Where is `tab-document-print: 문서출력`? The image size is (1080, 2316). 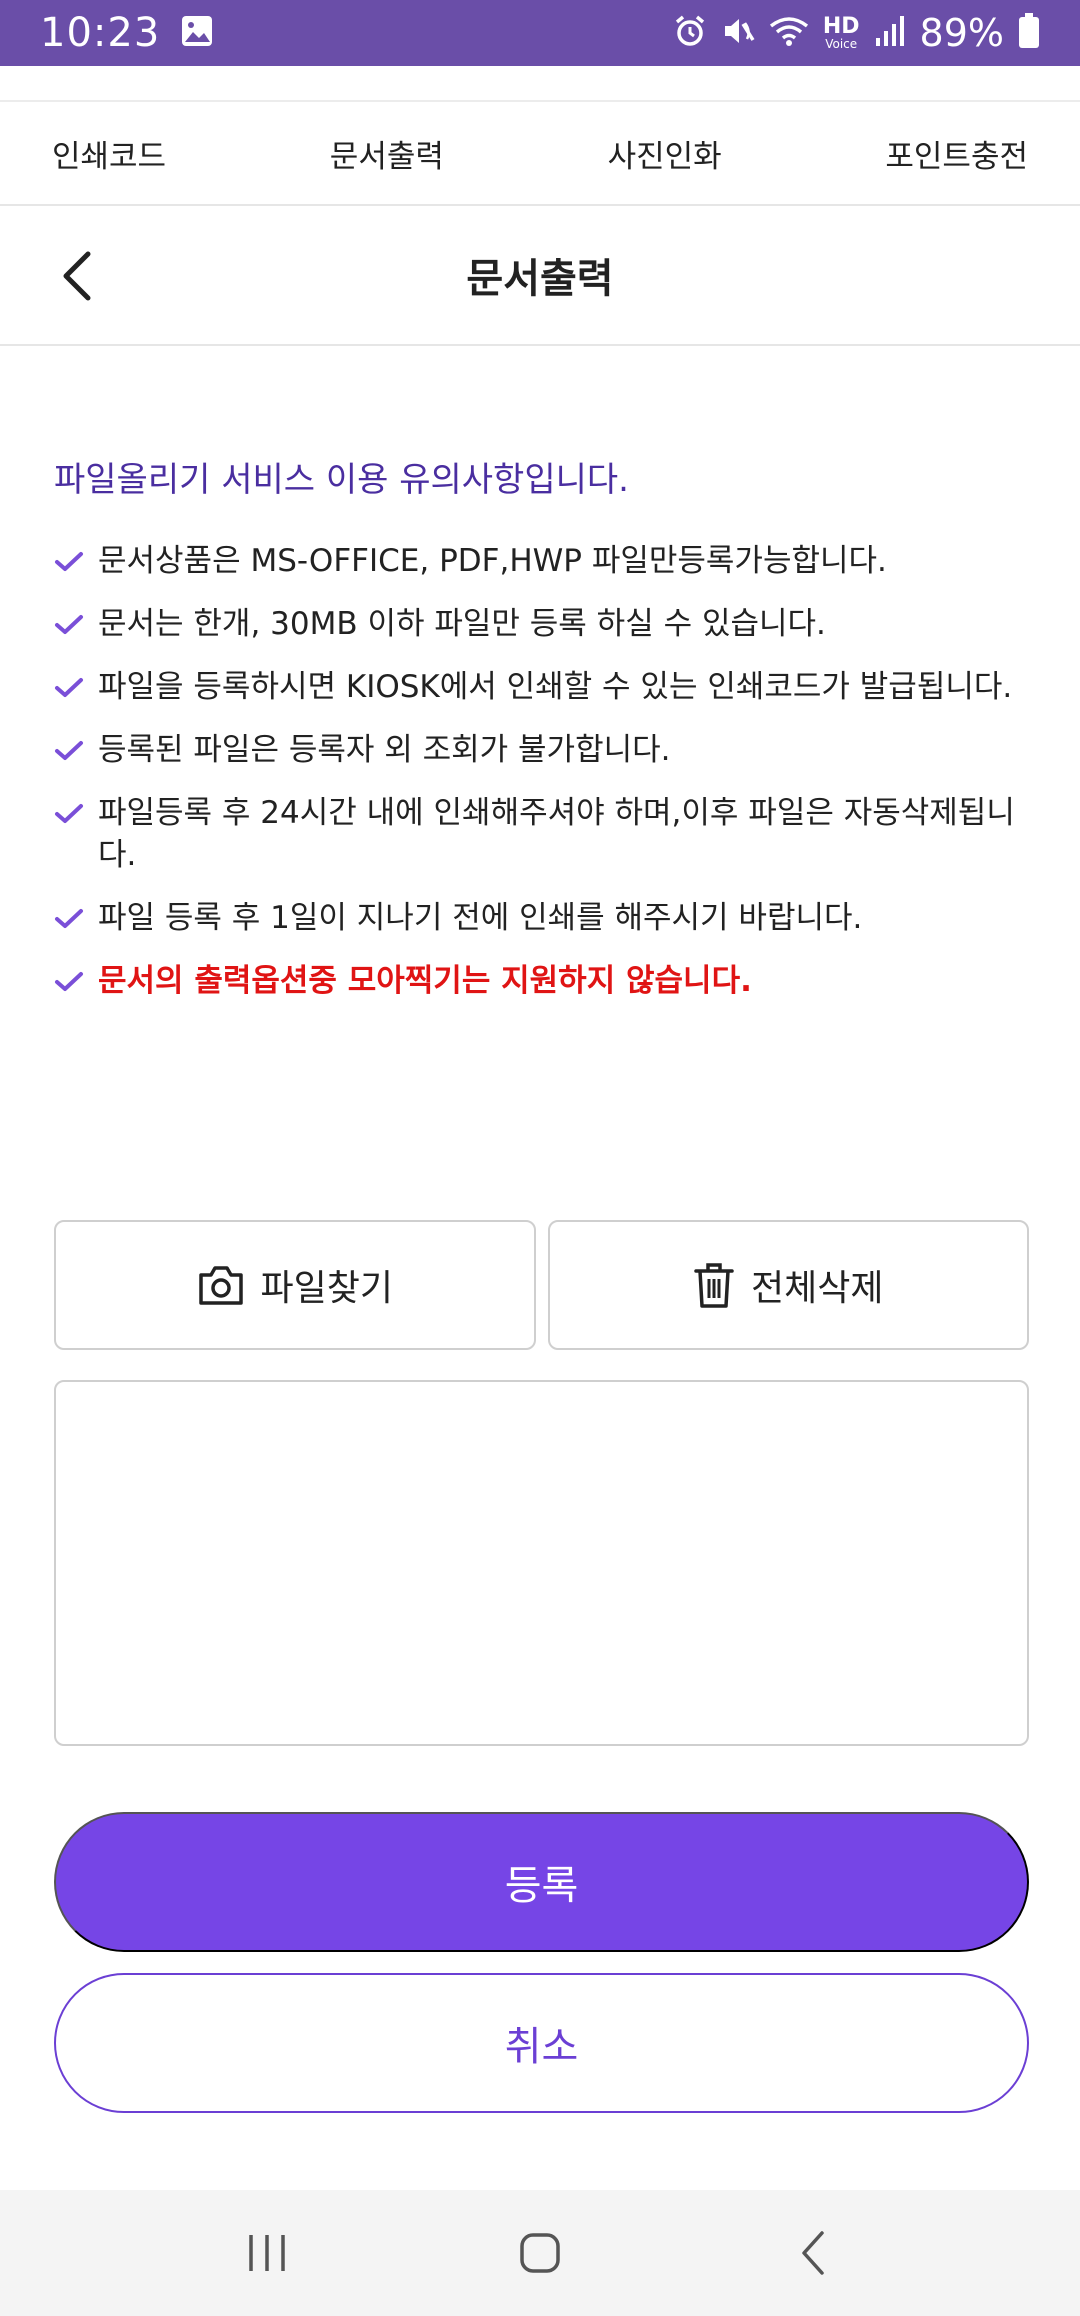 tab-document-print: 문서출력 is located at coordinates (387, 153).